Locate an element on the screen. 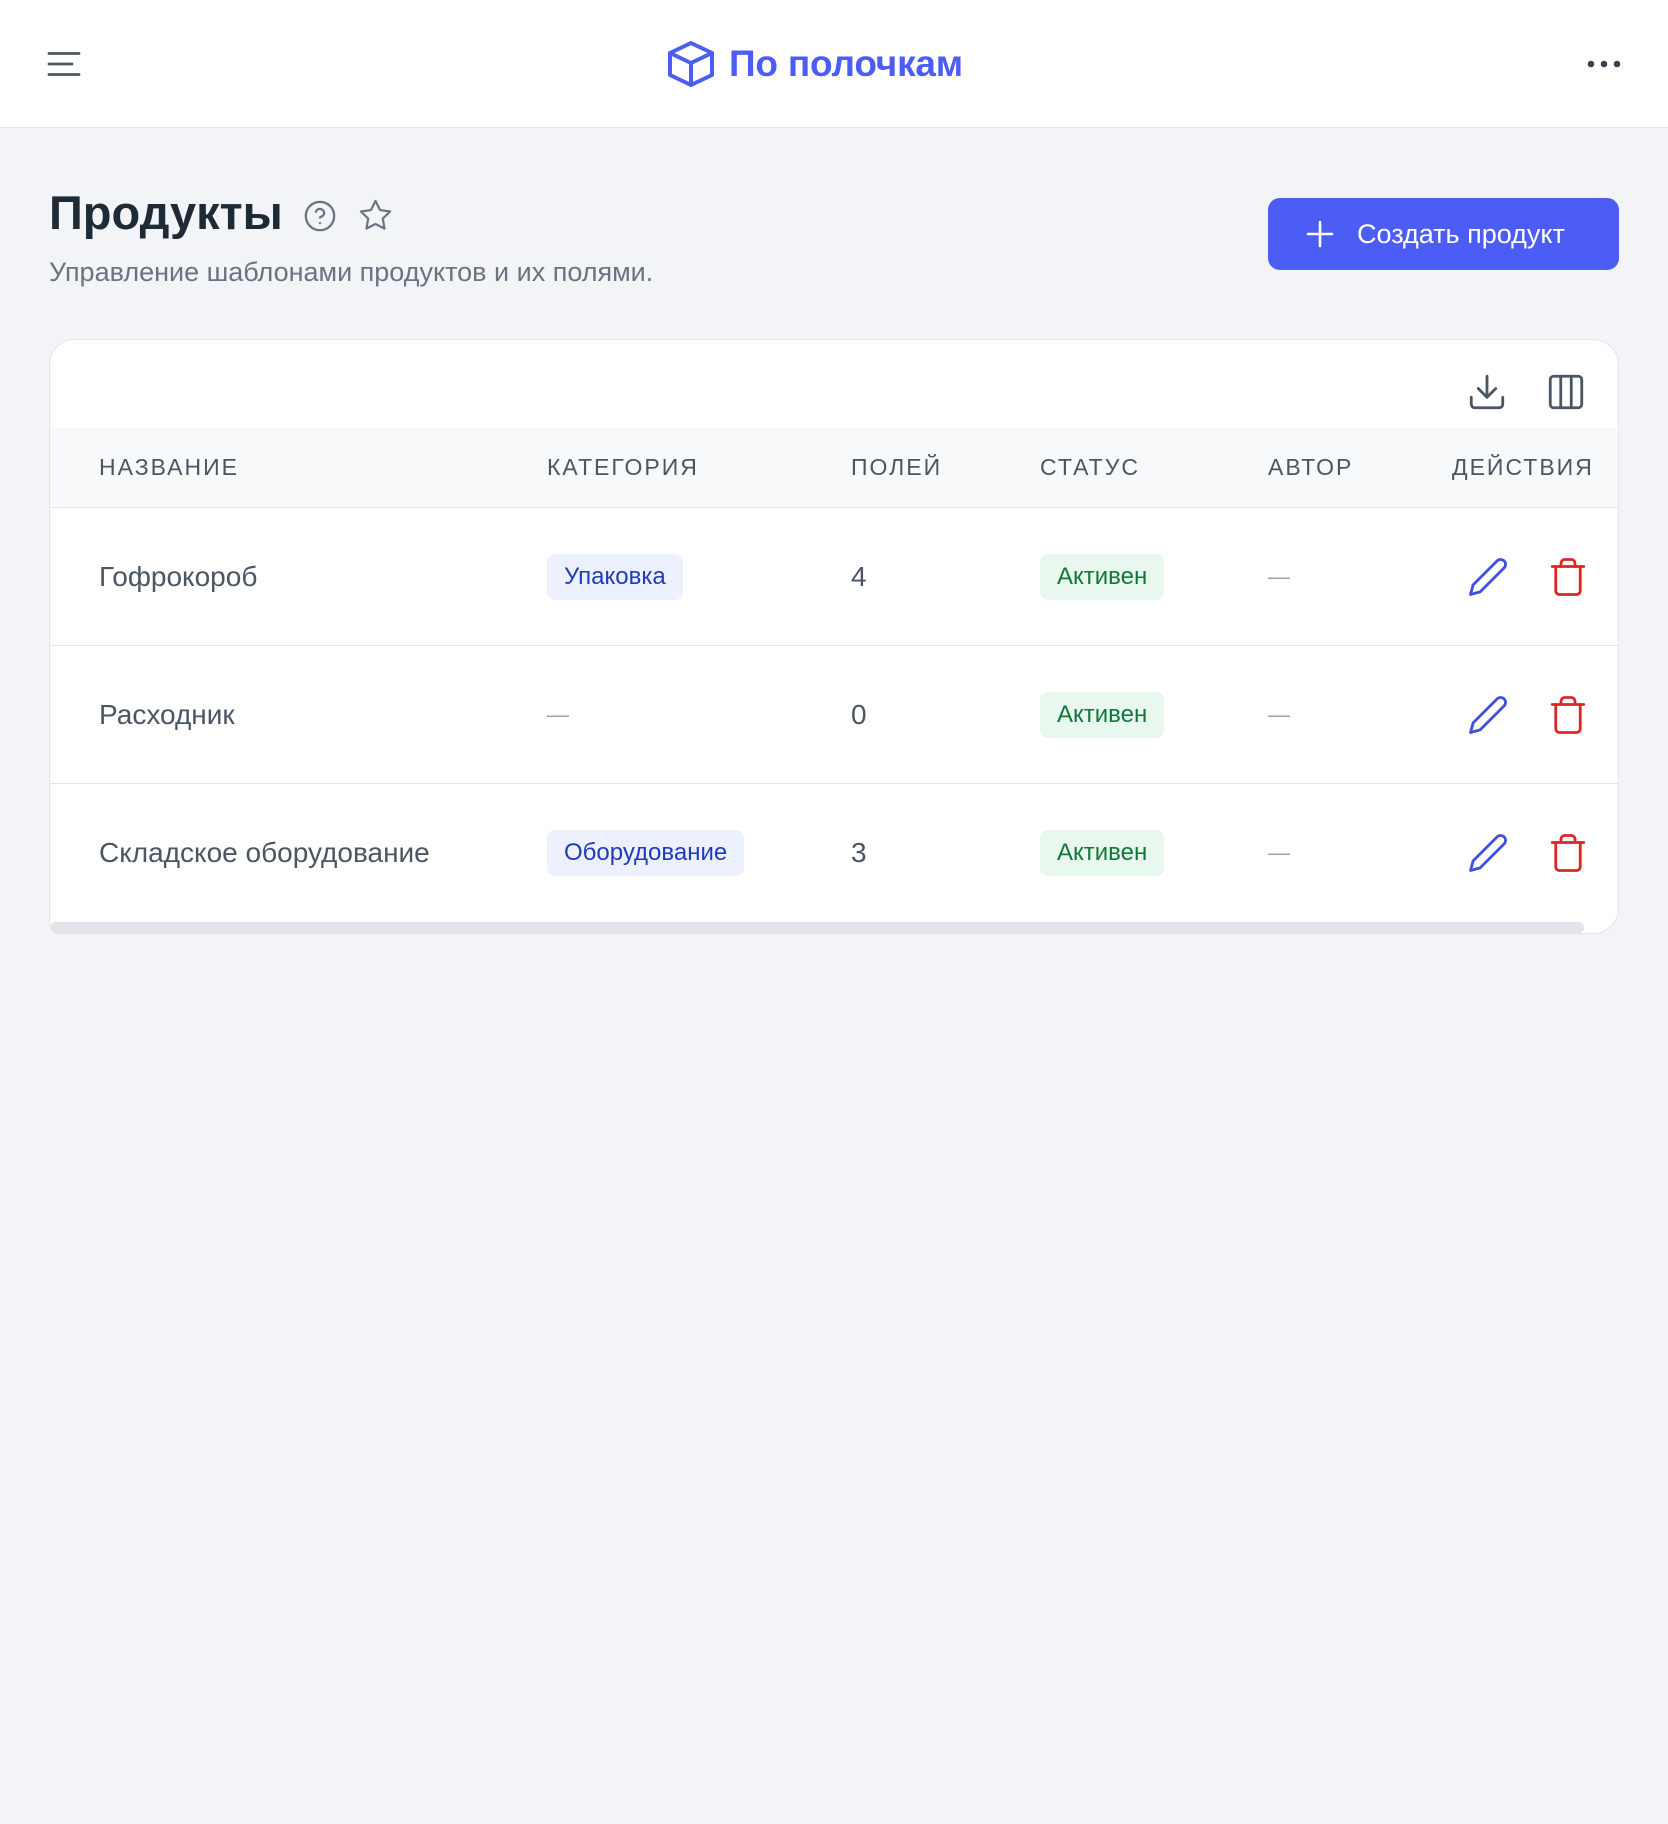  name-cell: Складское оборудование is located at coordinates (264, 853).